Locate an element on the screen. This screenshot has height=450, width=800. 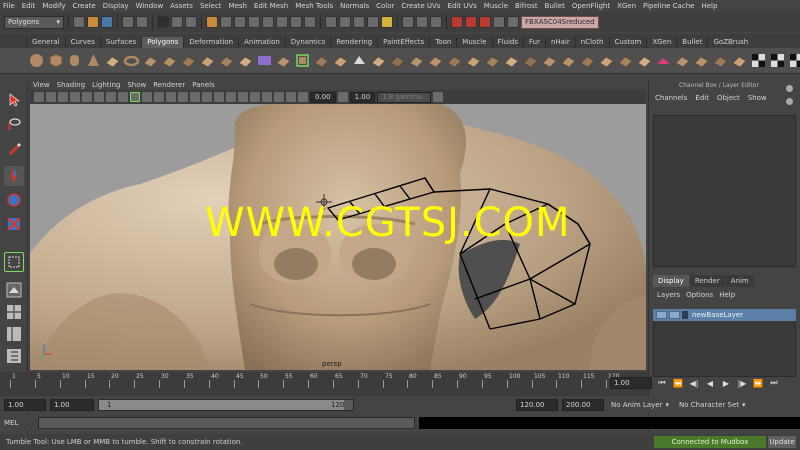
use-all-lights-icon is located at coordinates (183, 97).